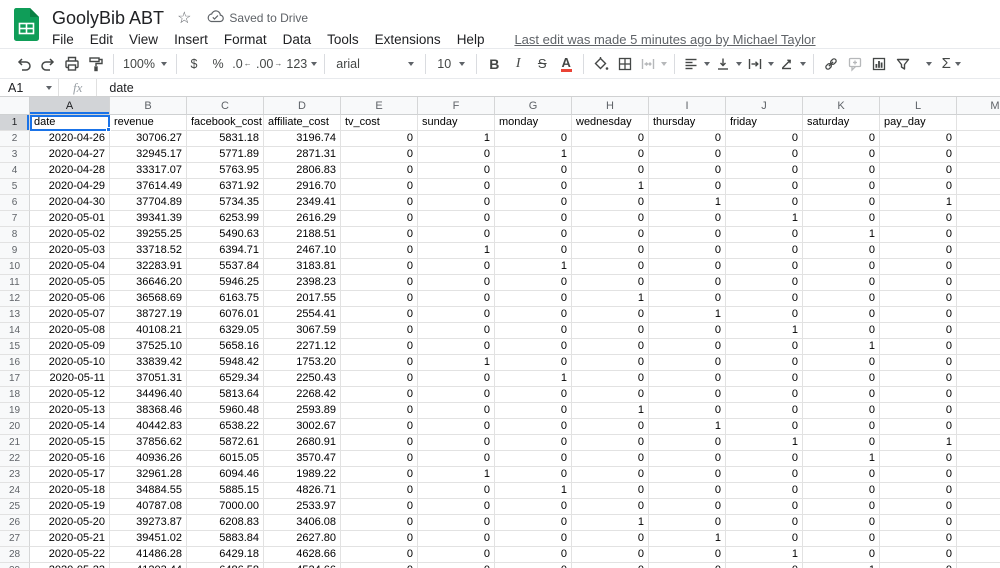 This screenshot has height=568, width=1000. What do you see at coordinates (379, 363) in the screenshot?
I see `cell-E16: 0` at bounding box center [379, 363].